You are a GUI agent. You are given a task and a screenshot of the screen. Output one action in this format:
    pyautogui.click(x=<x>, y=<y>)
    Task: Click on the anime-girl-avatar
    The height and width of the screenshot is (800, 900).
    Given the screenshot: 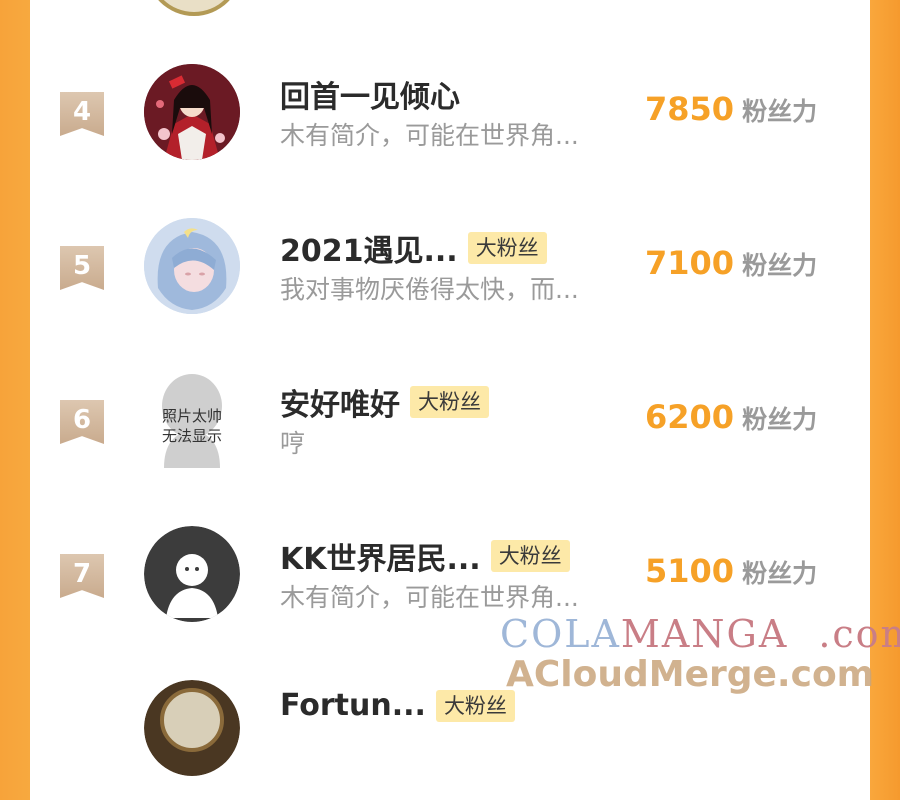 What is the action you would take?
    pyautogui.click(x=192, y=112)
    